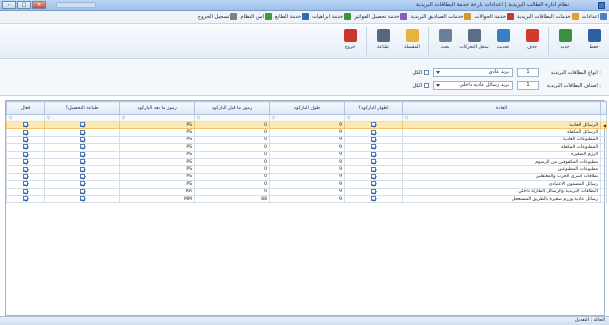 The image size is (609, 325). What do you see at coordinates (501, 169) in the screenshot?
I see `name-cell: مطبوعات المطبوعين` at bounding box center [501, 169].